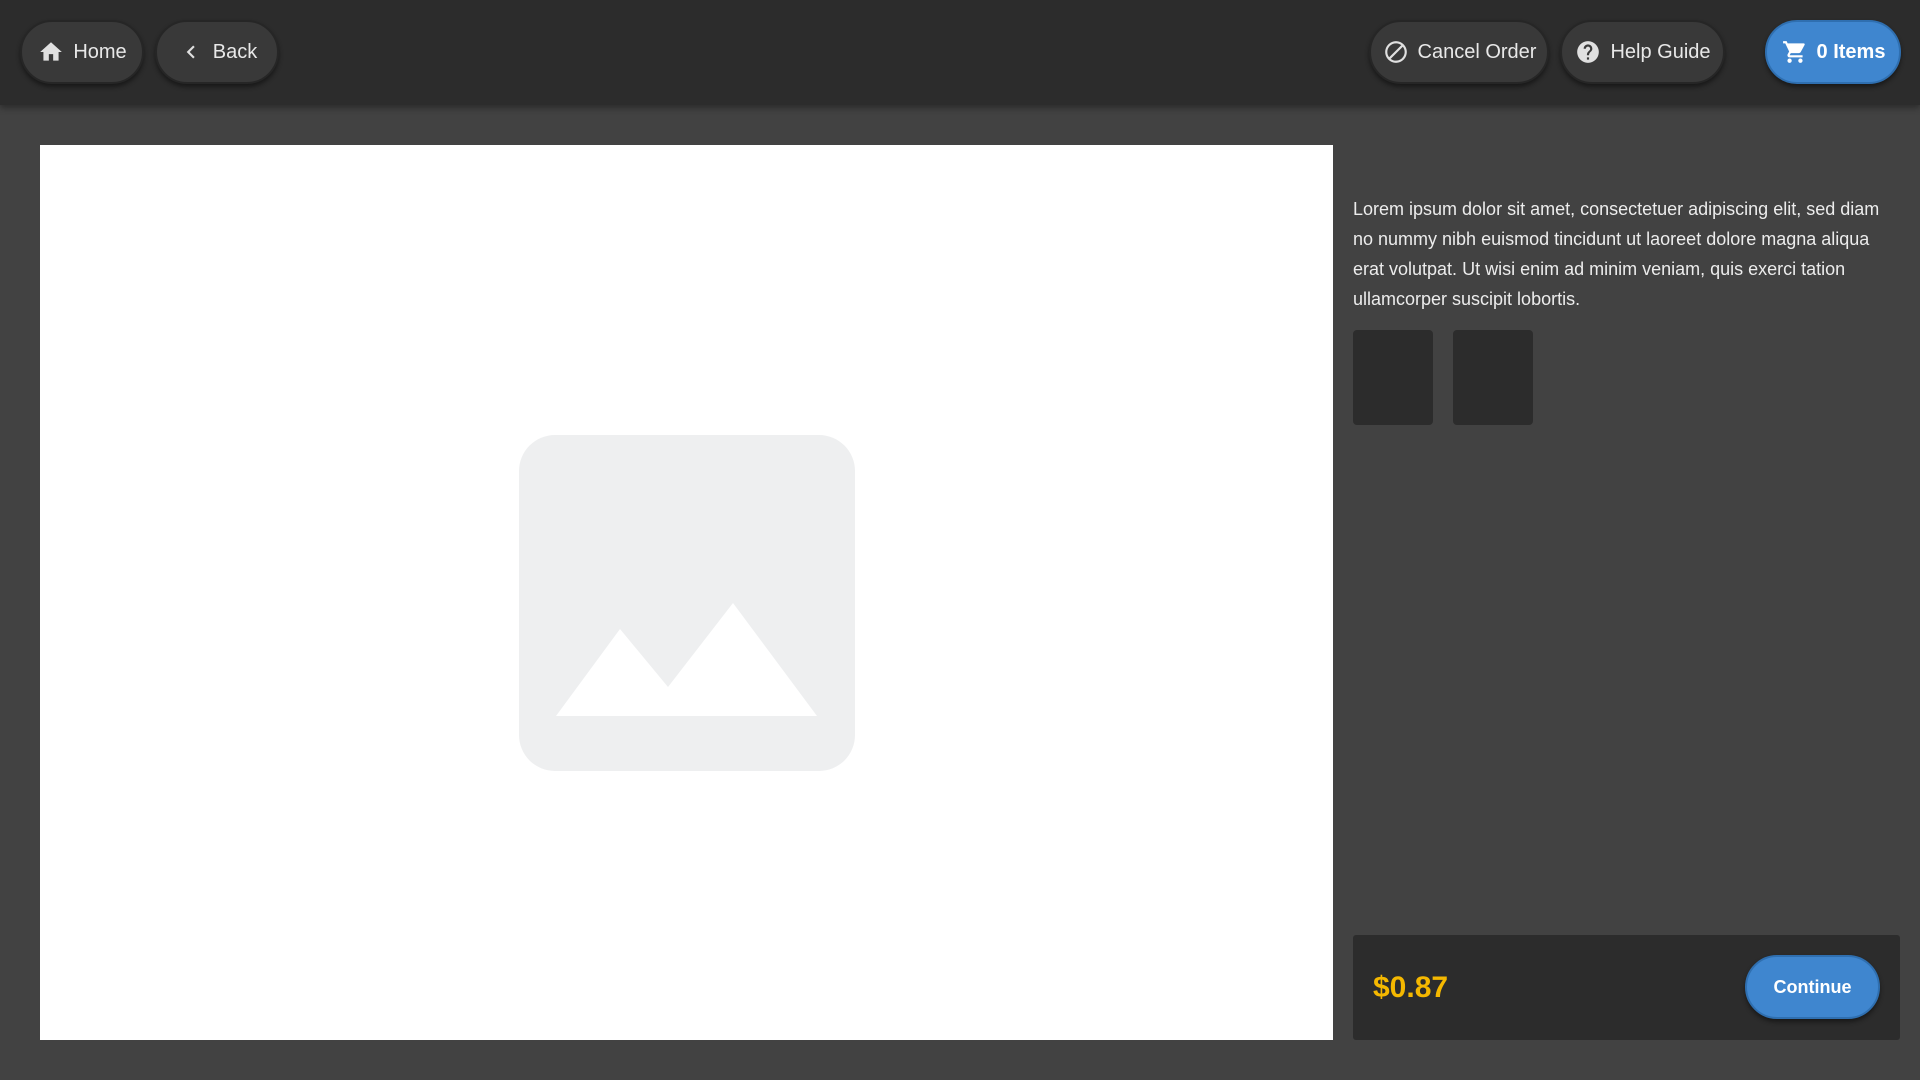 The width and height of the screenshot is (1920, 1080). I want to click on cart-icon, so click(1795, 52).